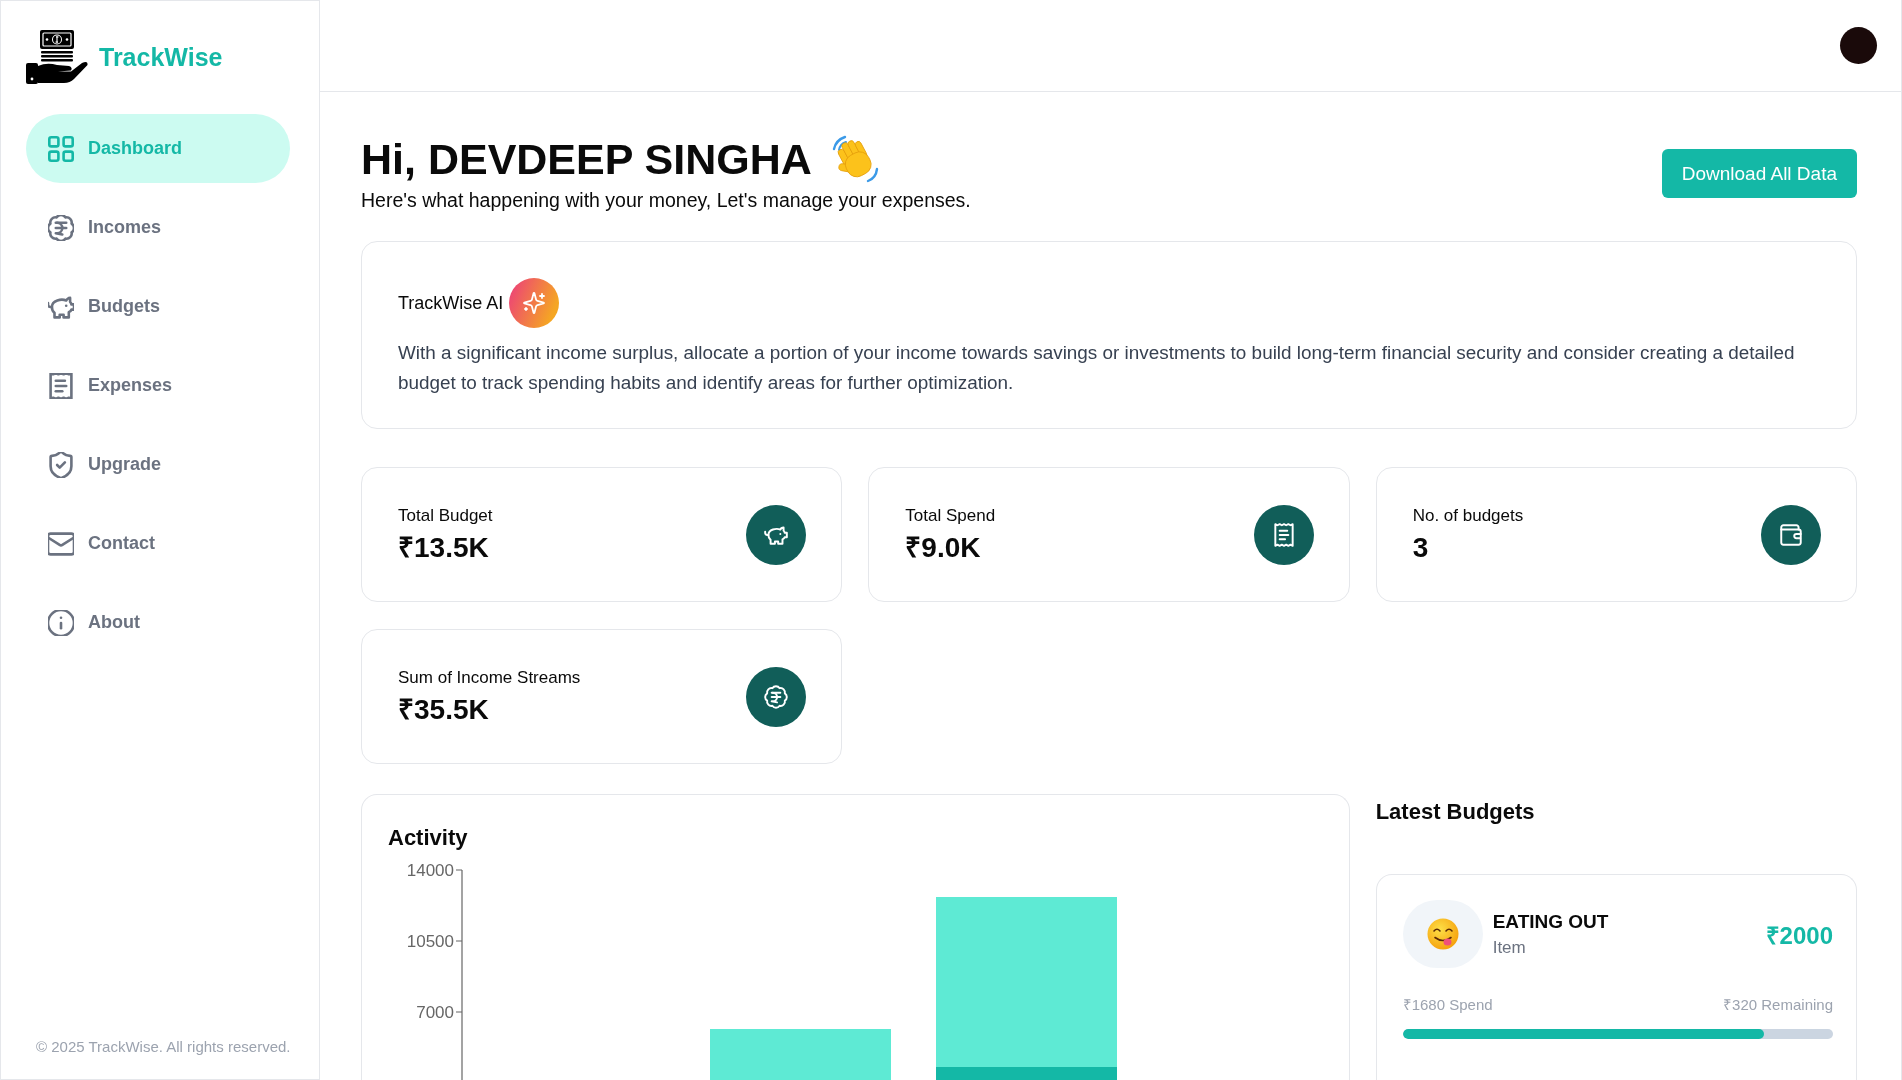  Describe the element at coordinates (1447, 1004) in the screenshot. I see `spent-amount: ₹1680 Spend` at that location.